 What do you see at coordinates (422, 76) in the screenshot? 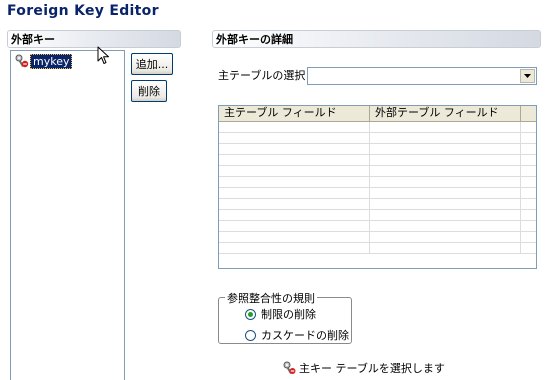
I see `main-table-select` at bounding box center [422, 76].